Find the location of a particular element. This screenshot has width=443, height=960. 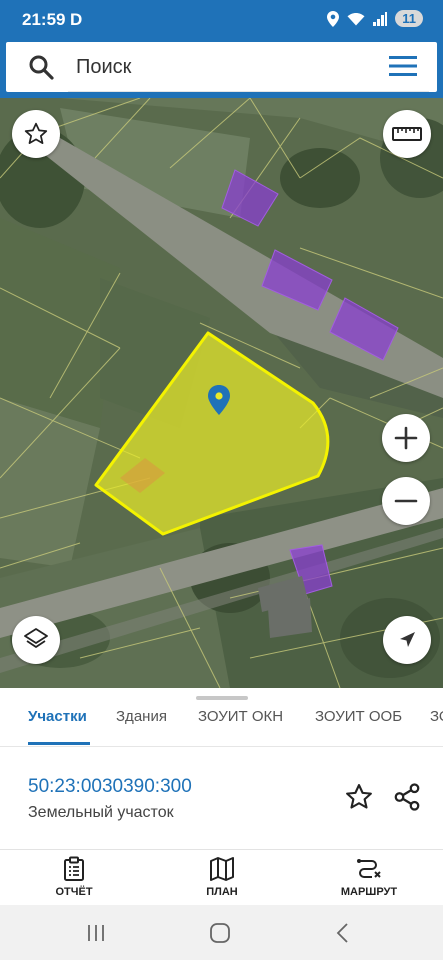

home-icon is located at coordinates (220, 933).